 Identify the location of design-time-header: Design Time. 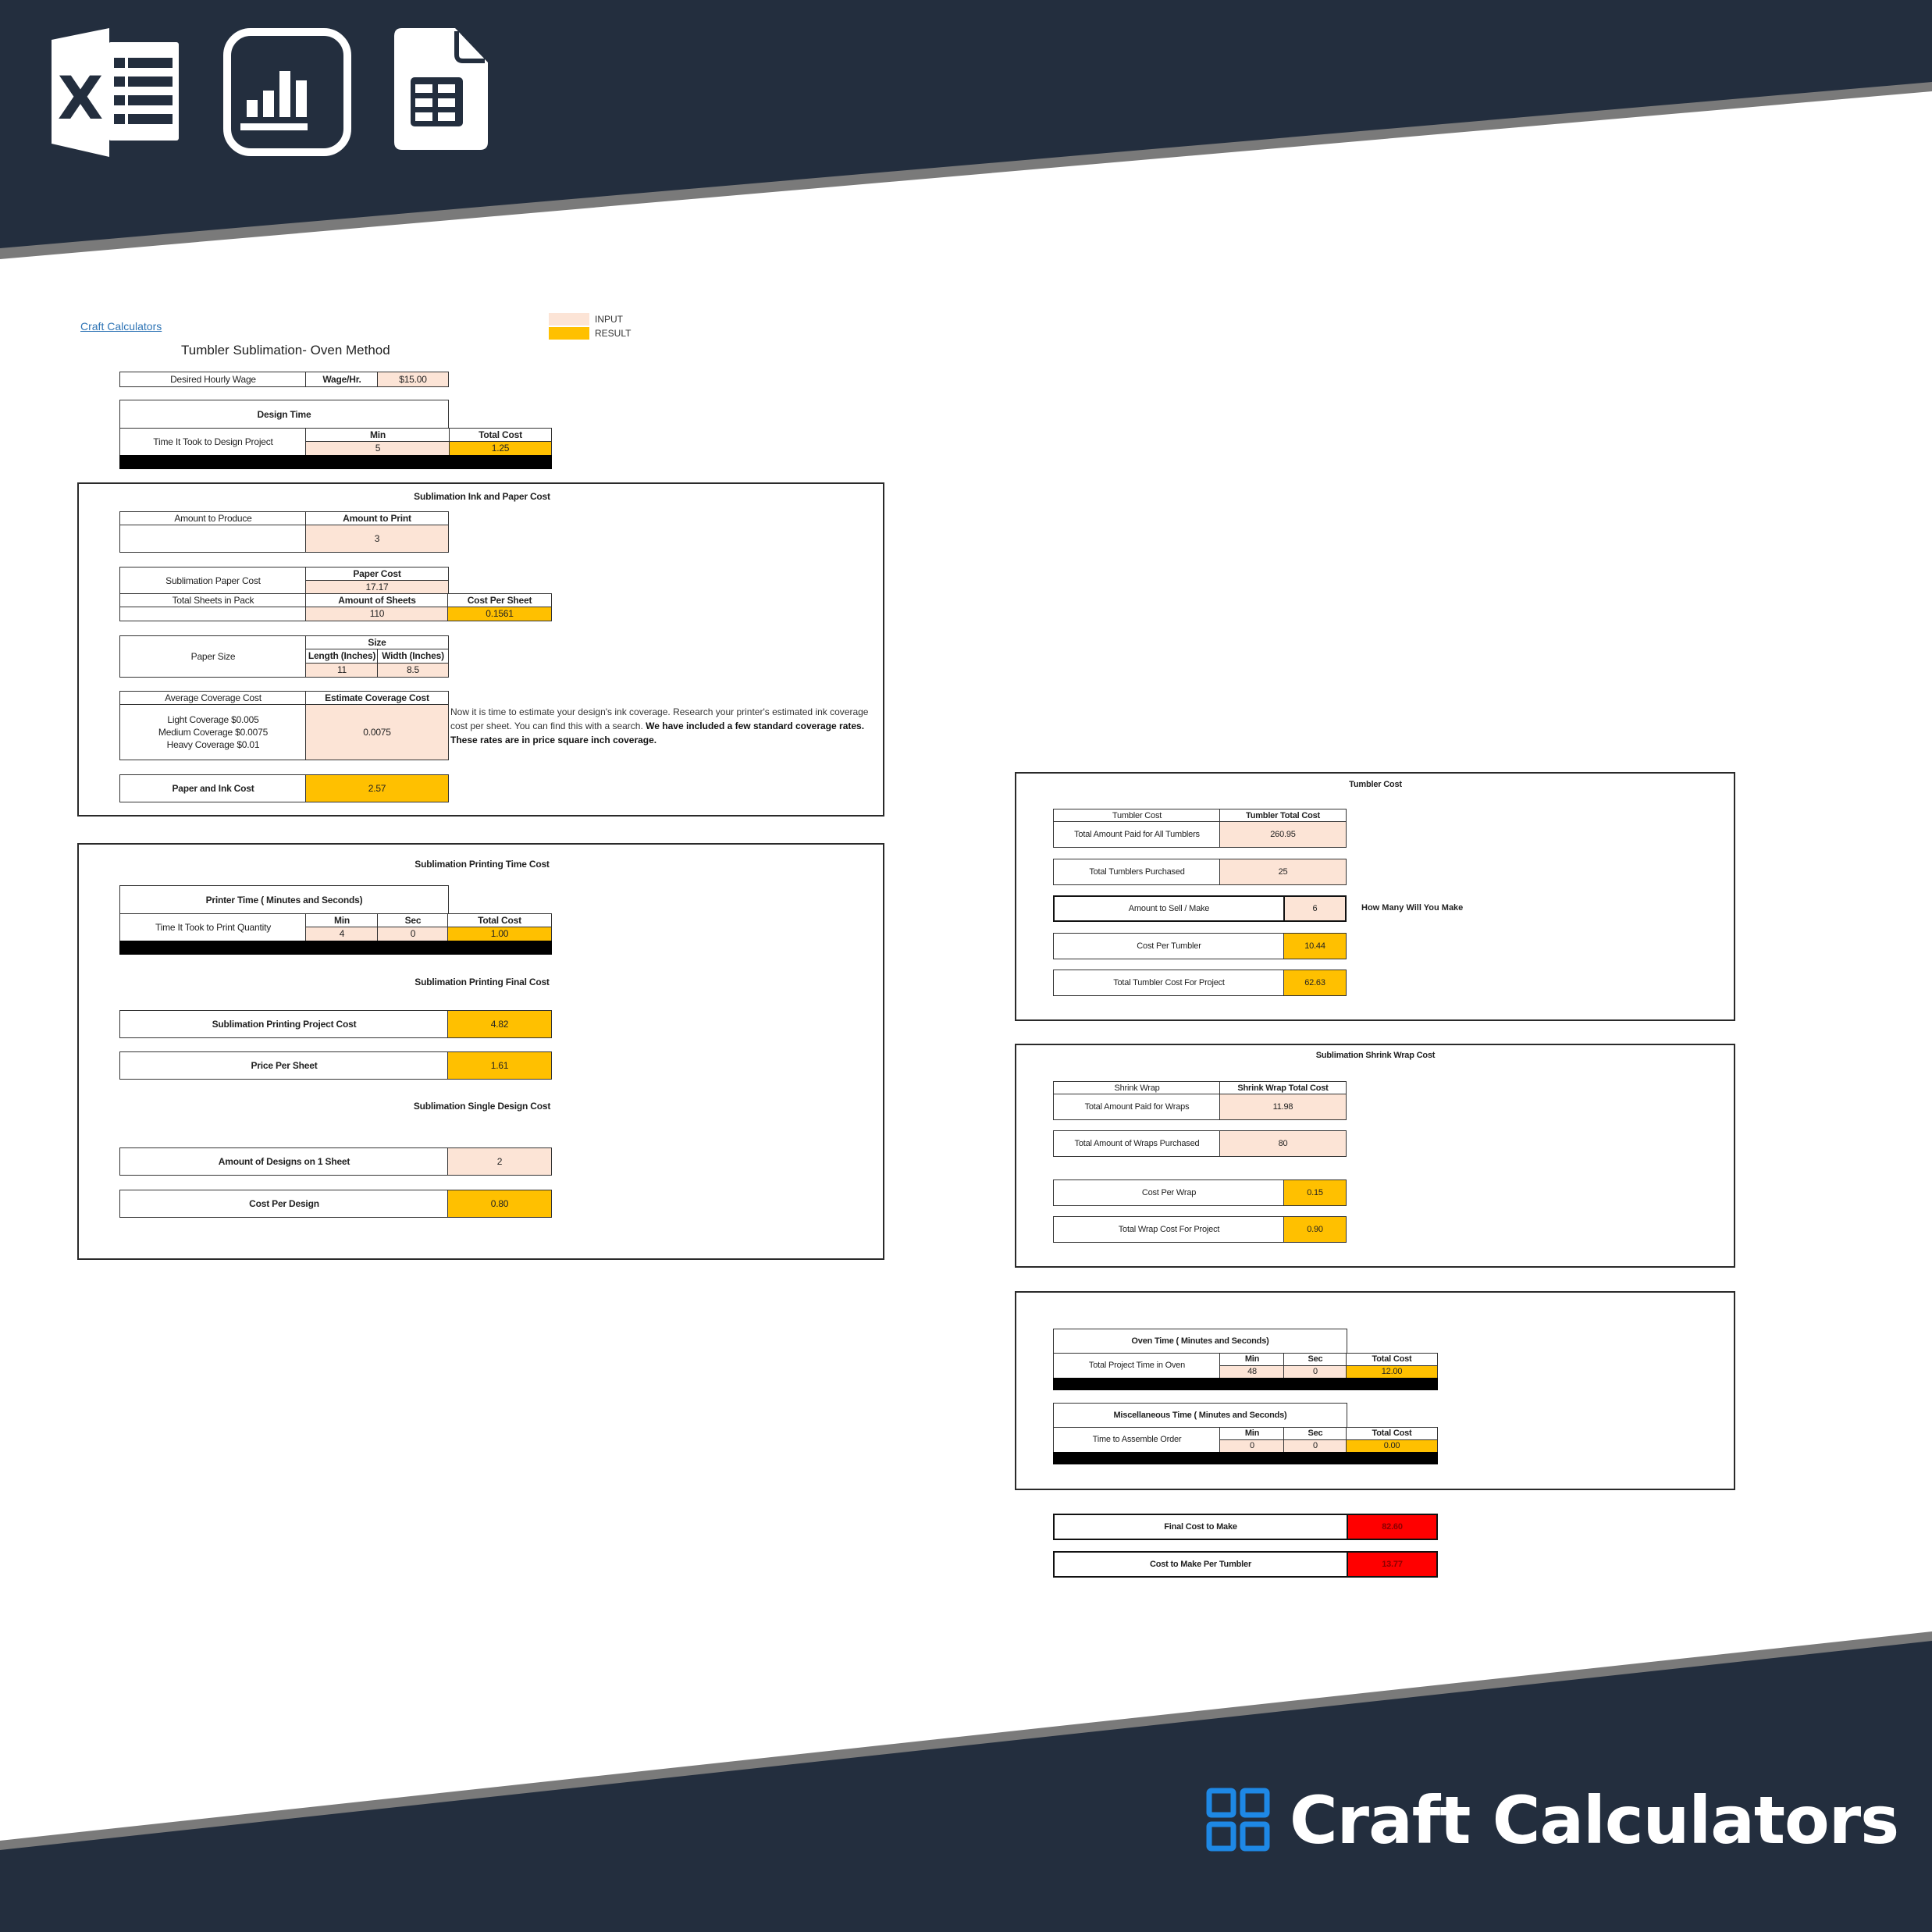
(284, 414).